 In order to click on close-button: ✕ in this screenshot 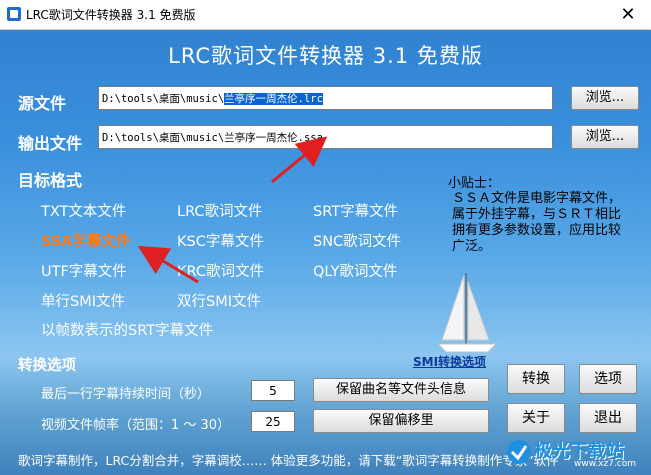, I will do `click(628, 14)`.